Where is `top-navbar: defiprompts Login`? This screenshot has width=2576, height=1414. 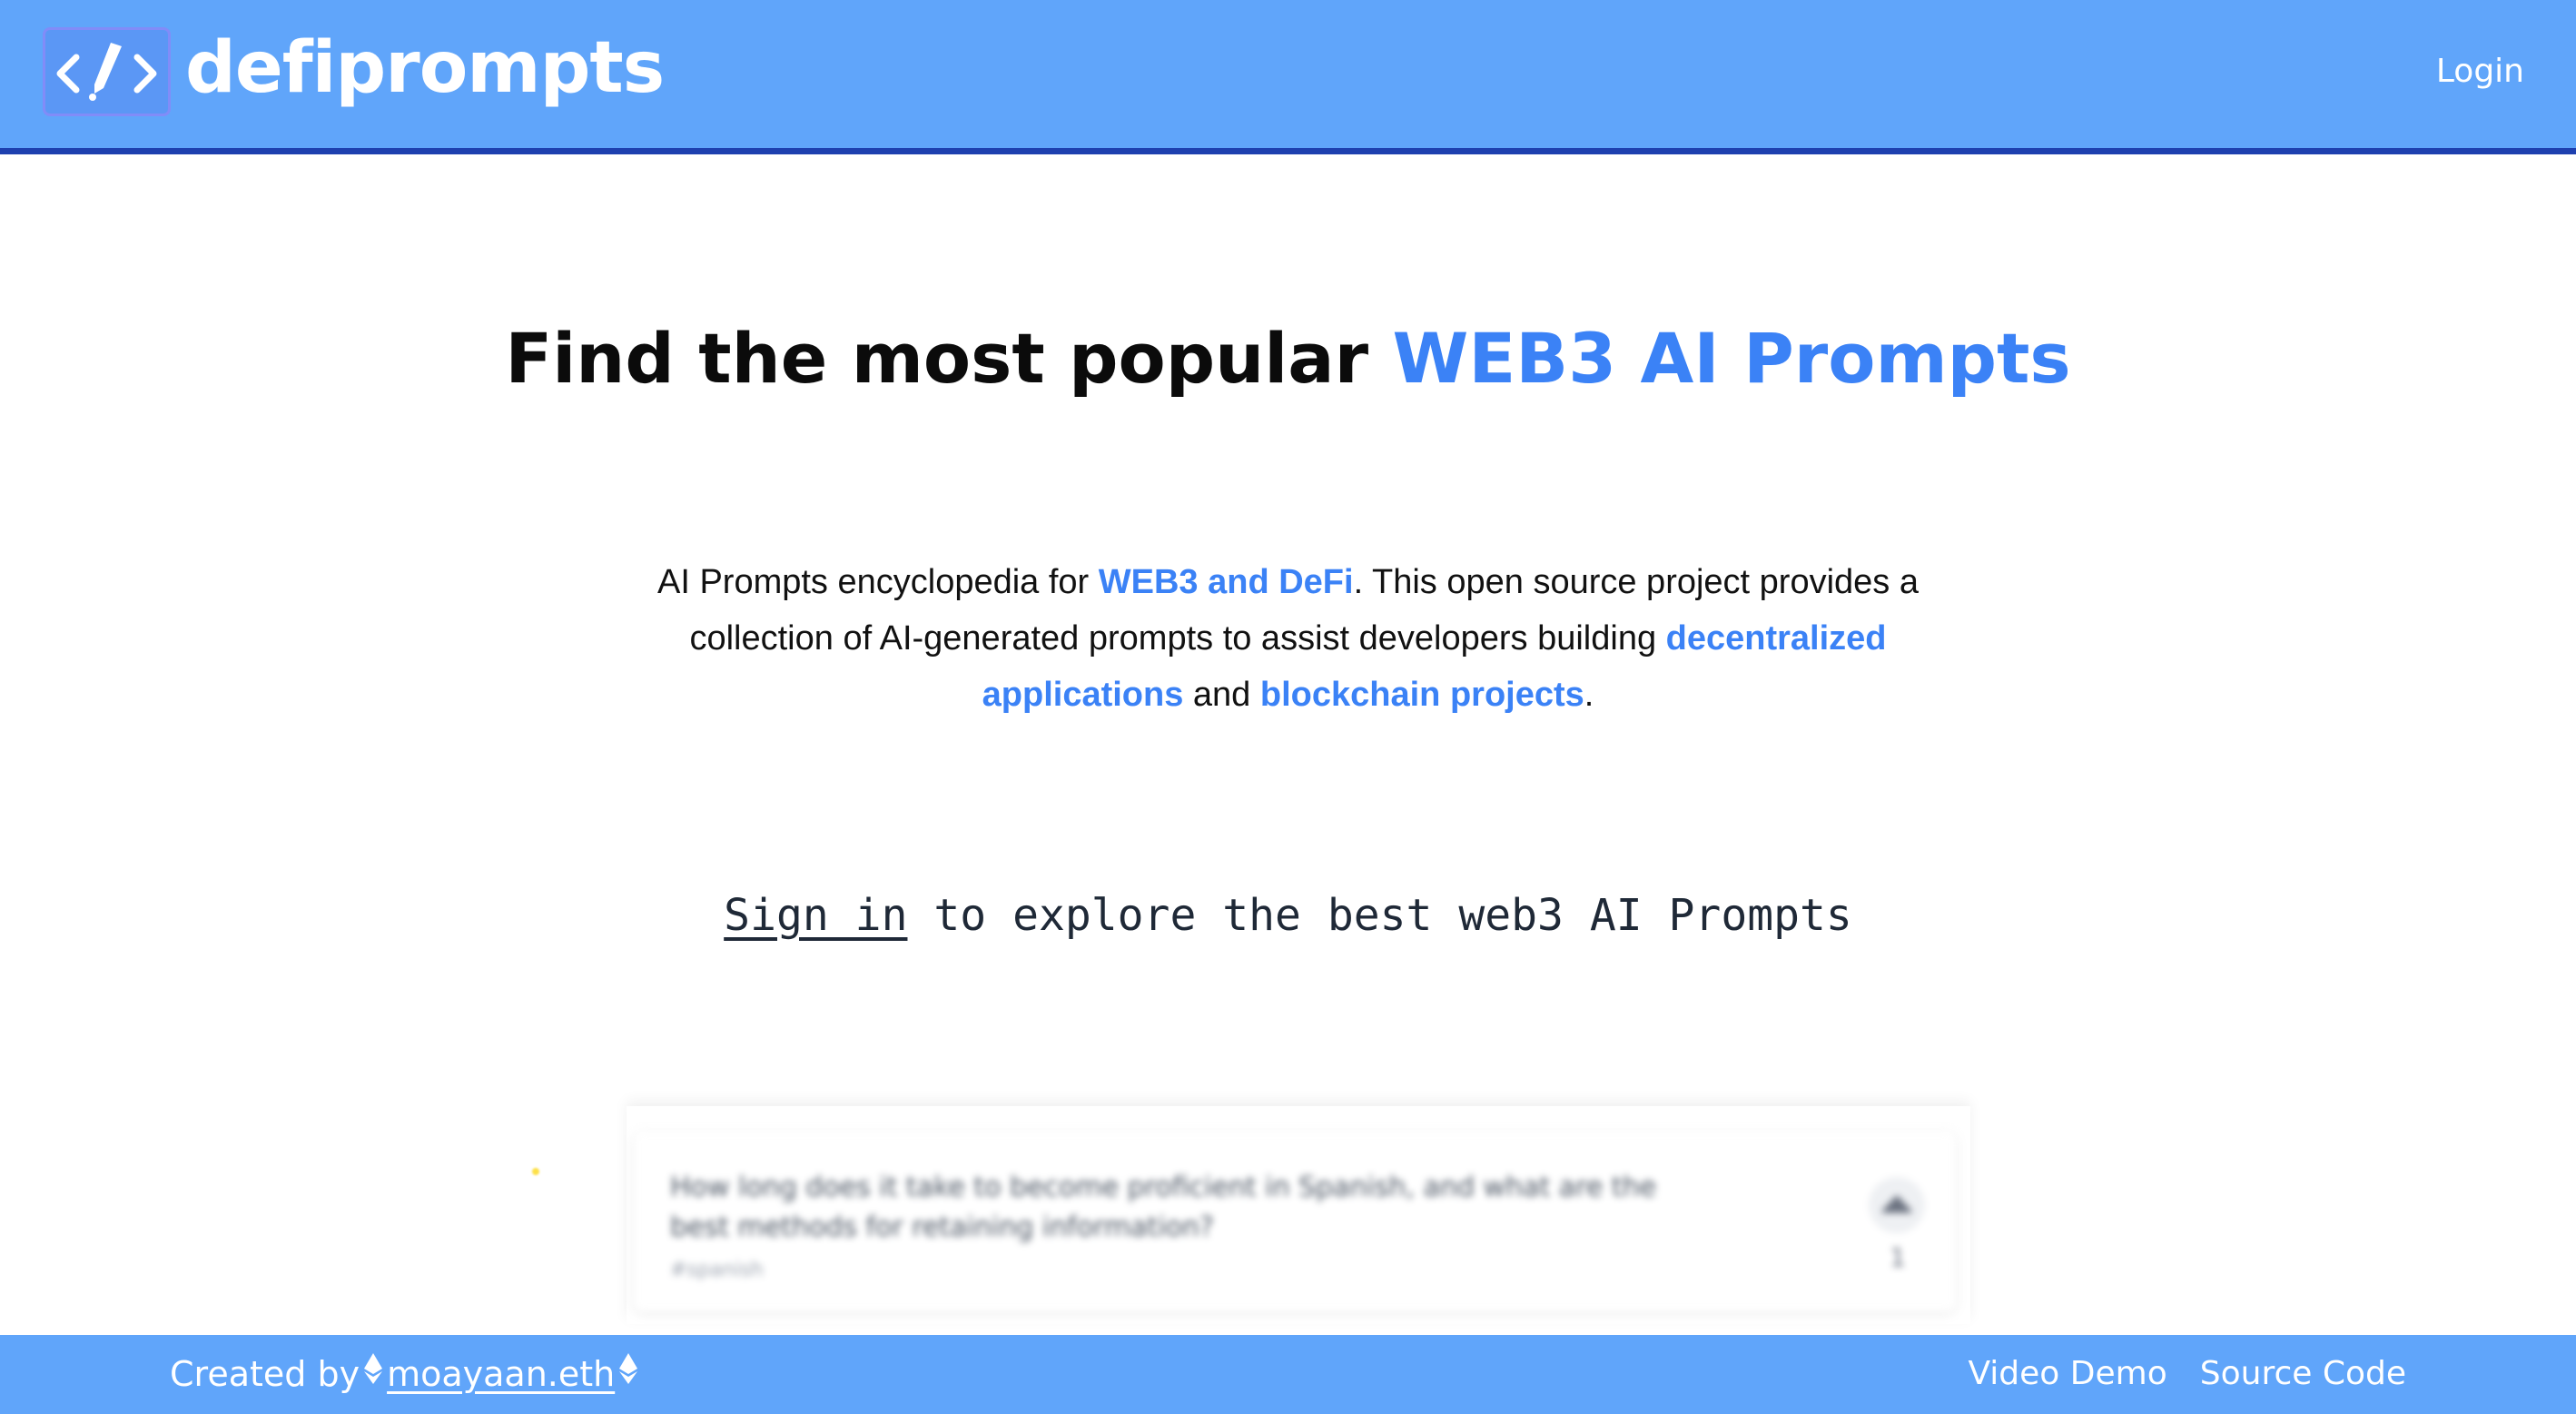 top-navbar: defiprompts Login is located at coordinates (1288, 77).